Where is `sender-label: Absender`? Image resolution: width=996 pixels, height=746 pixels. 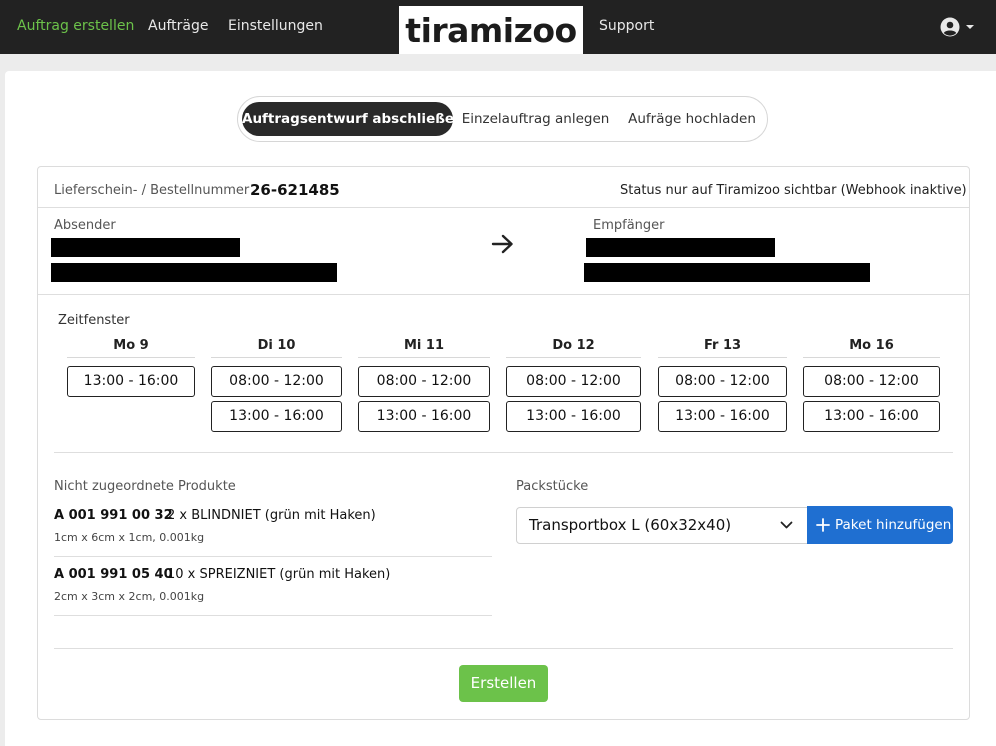
sender-label: Absender is located at coordinates (85, 225).